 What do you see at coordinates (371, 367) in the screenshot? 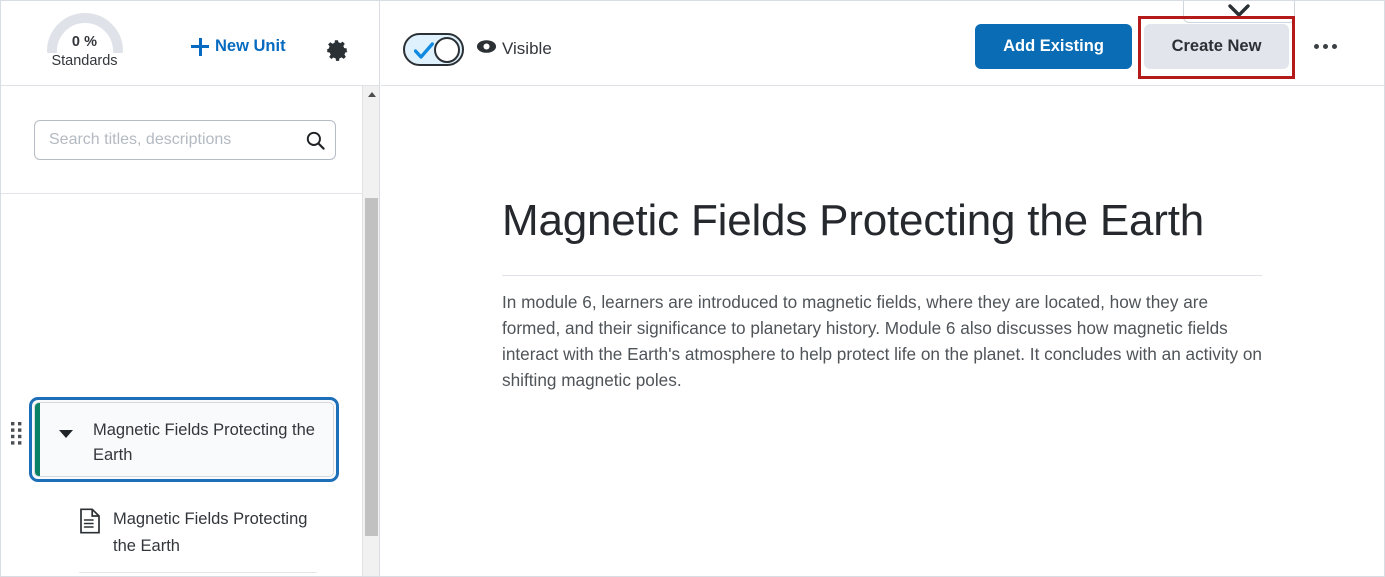
I see `scrollbar-thumb` at bounding box center [371, 367].